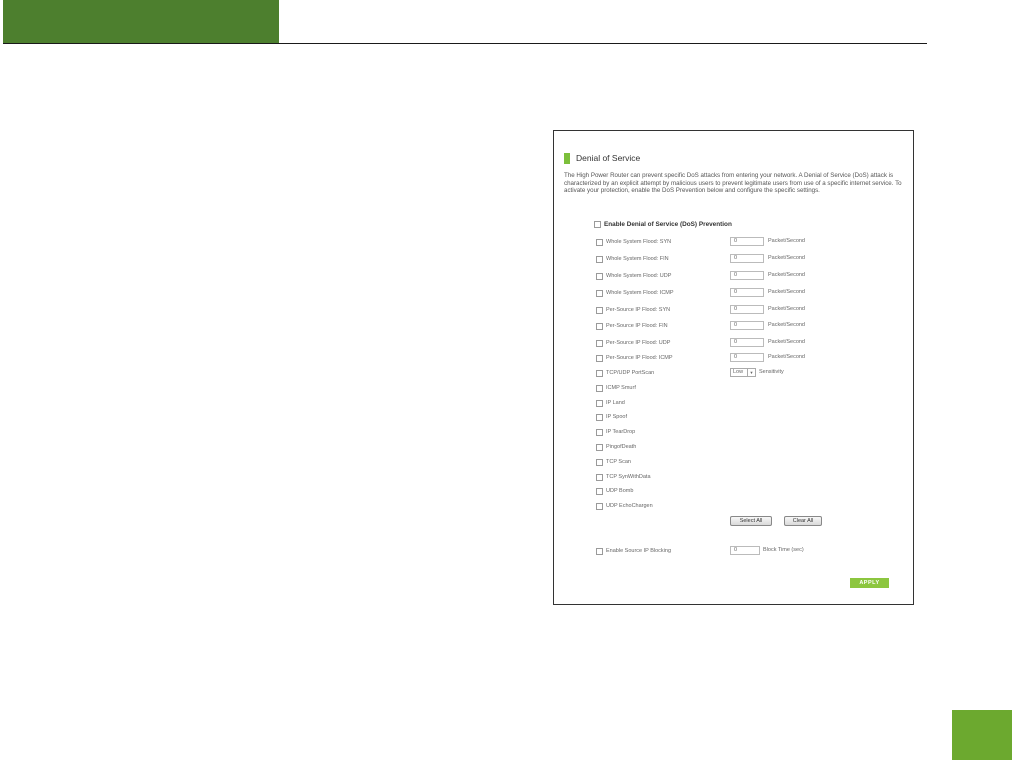 Image resolution: width=1012 pixels, height=760 pixels. What do you see at coordinates (637, 259) in the screenshot?
I see `flood-label: Whole System Flood: FIN` at bounding box center [637, 259].